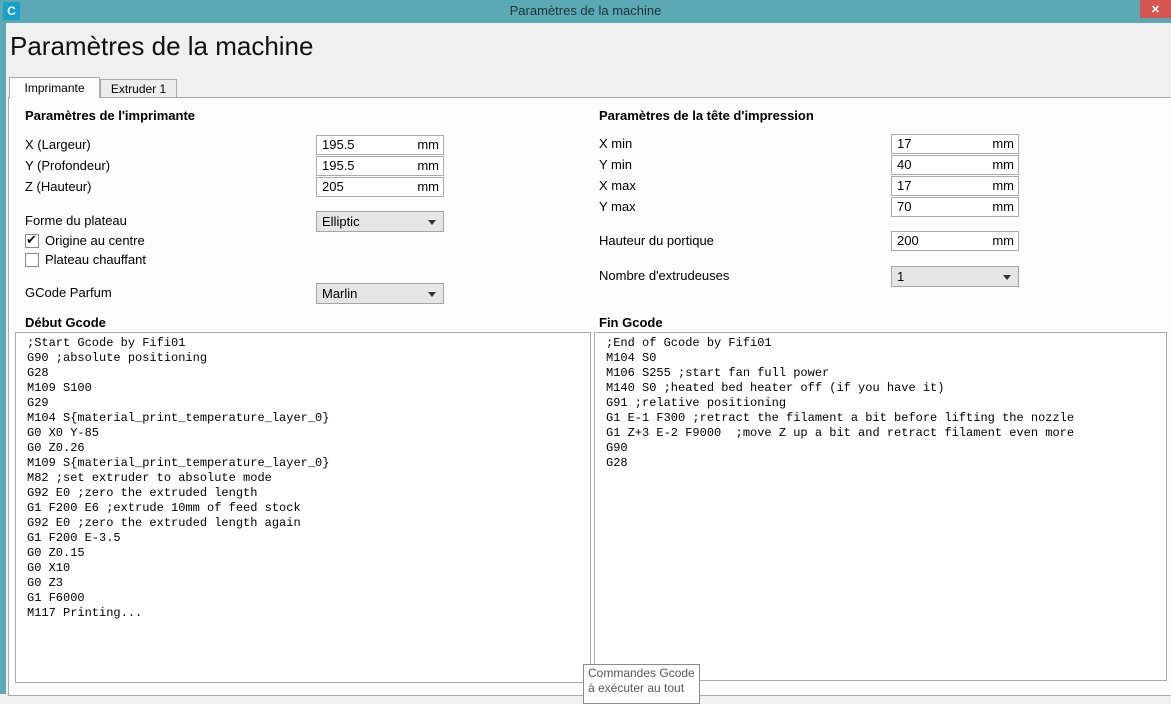 This screenshot has height=704, width=1171. I want to click on x-min-value: 17, so click(904, 143).